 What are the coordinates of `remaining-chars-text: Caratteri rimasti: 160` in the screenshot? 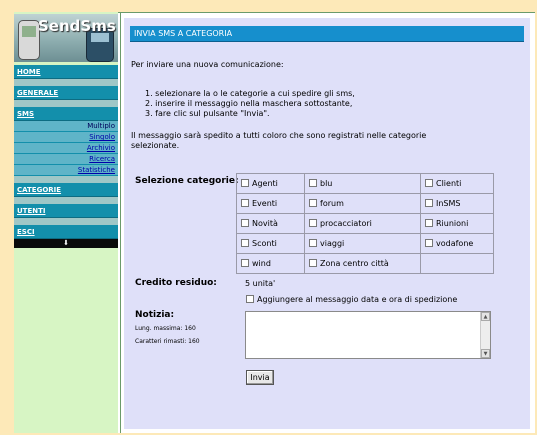 It's located at (167, 341).